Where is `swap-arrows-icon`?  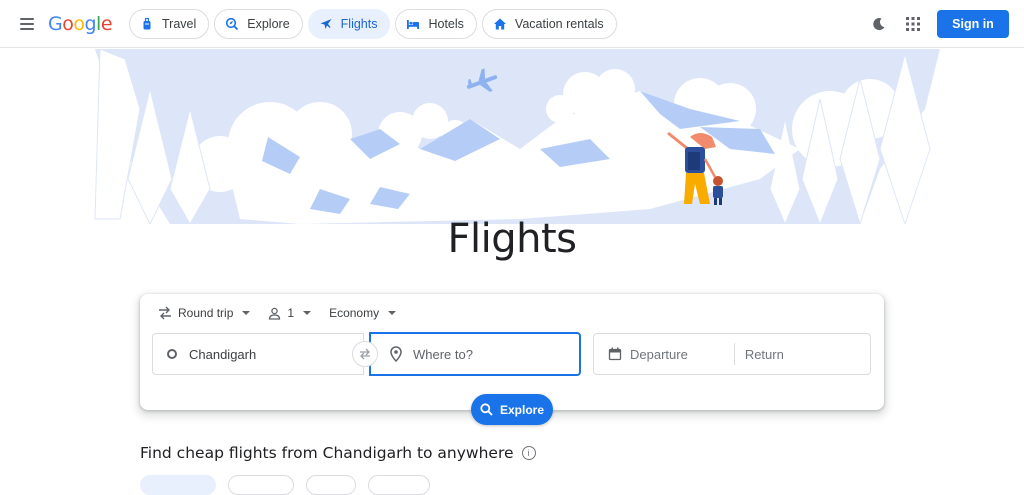 swap-arrows-icon is located at coordinates (165, 313).